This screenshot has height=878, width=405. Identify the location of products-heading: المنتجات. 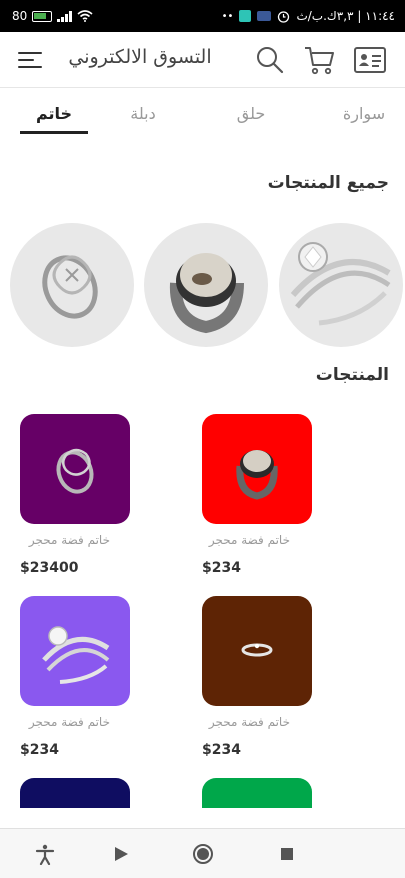
(352, 375).